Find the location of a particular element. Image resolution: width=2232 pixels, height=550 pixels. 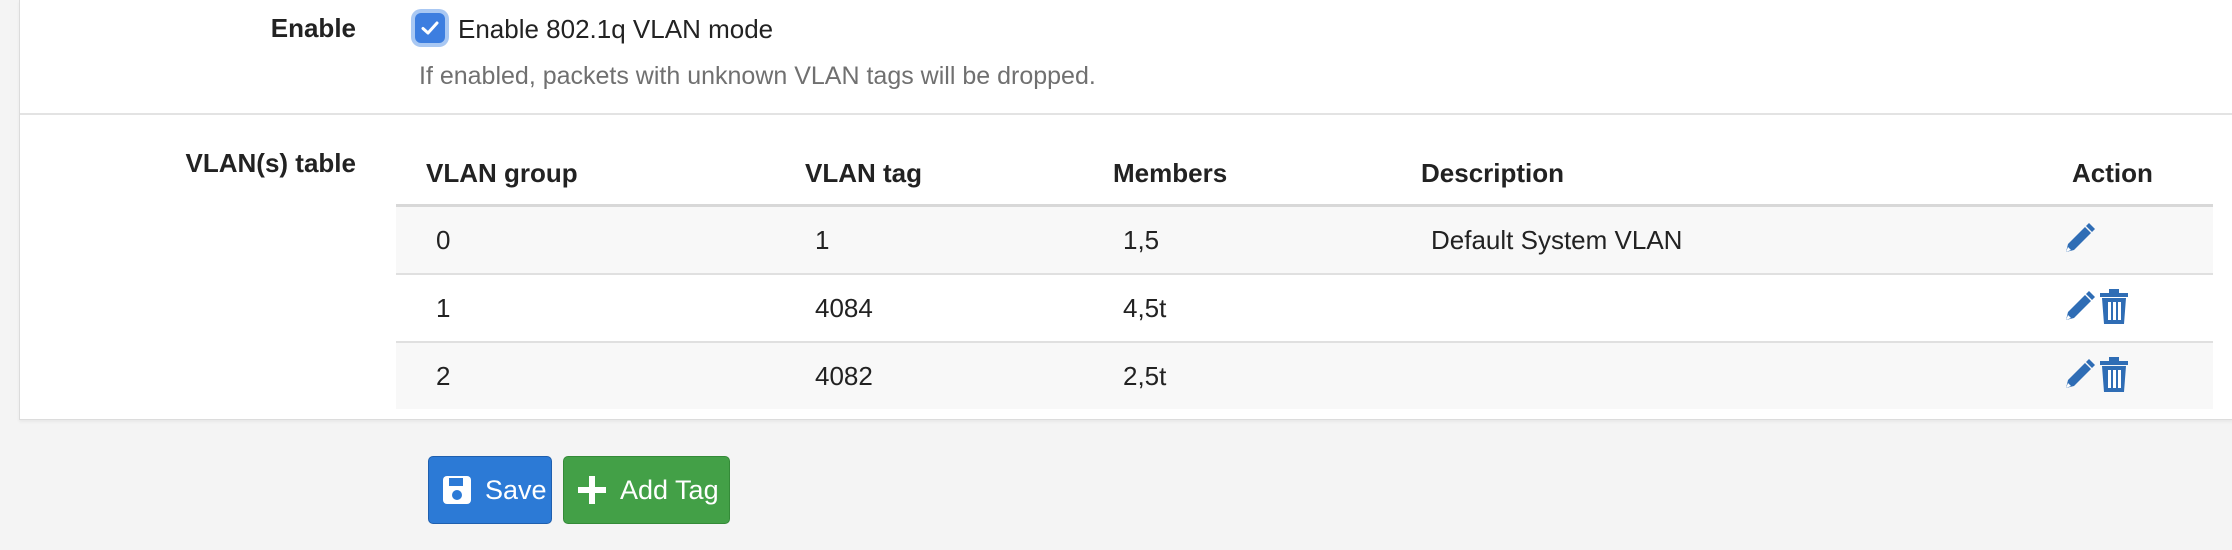

cell-vlan-tag: 1 is located at coordinates (822, 240).